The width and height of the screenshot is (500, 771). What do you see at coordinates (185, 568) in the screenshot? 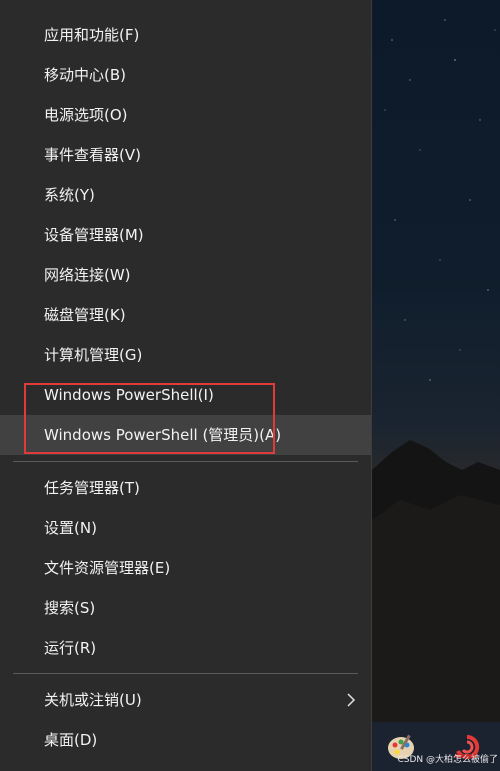
I see `menu-item-file-explorer: 文件资源管理器(E)` at bounding box center [185, 568].